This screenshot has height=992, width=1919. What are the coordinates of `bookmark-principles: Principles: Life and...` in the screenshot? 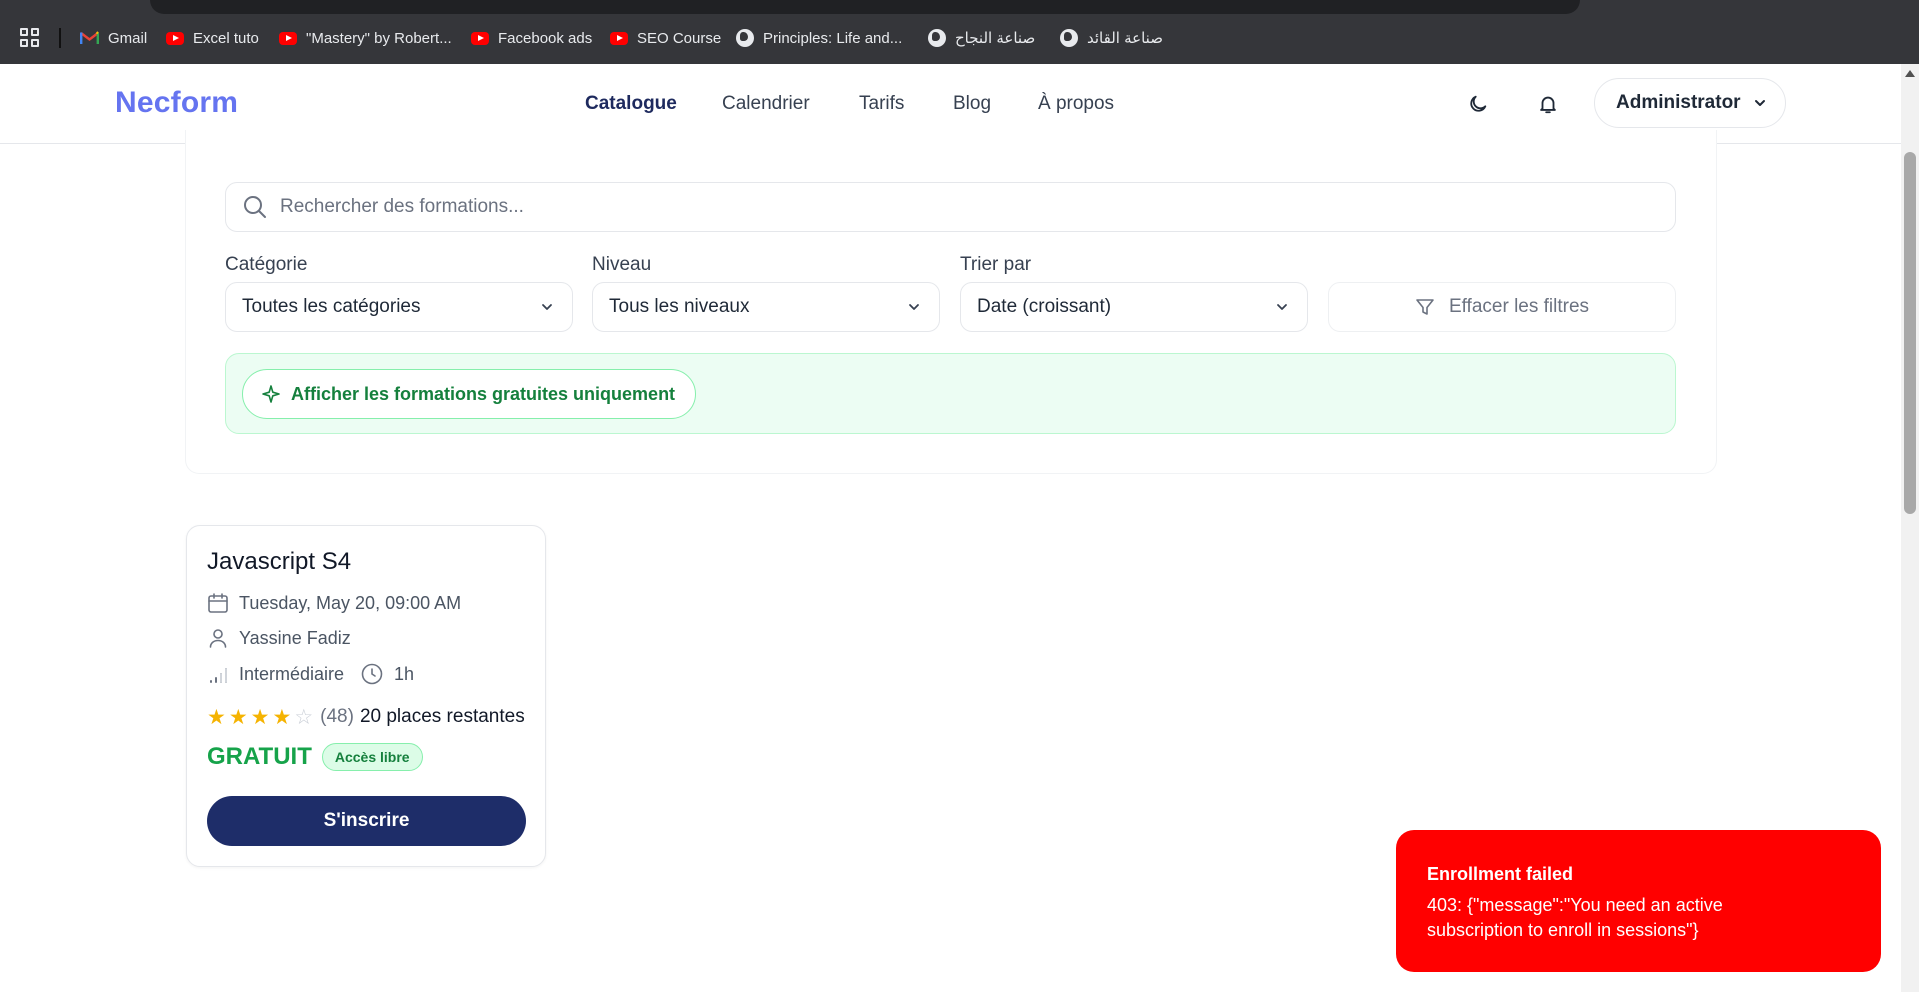 It's located at (819, 38).